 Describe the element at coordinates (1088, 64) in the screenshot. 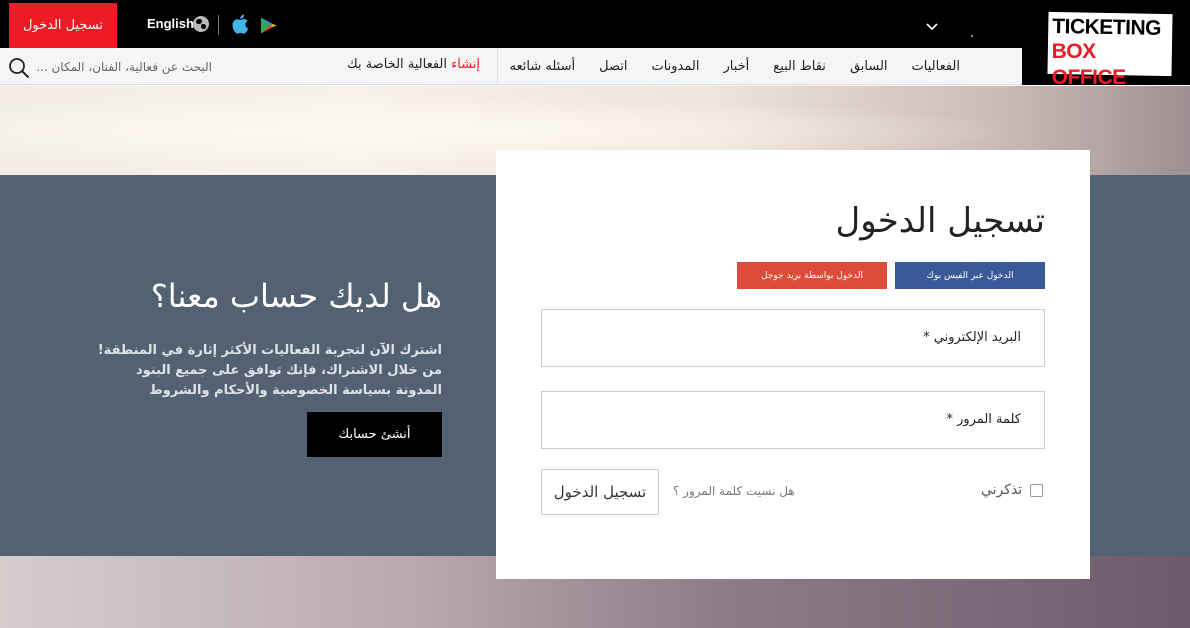

I see `logo-line-2: BOX OFFICE` at that location.